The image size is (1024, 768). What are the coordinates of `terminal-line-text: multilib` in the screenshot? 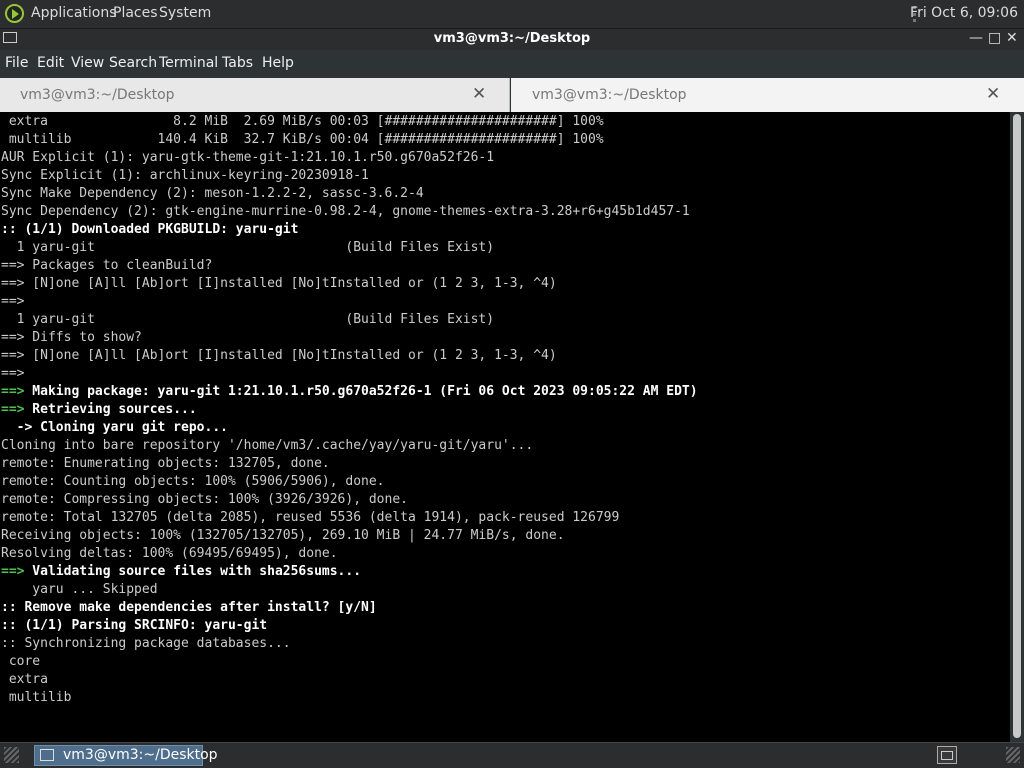 It's located at (36, 697).